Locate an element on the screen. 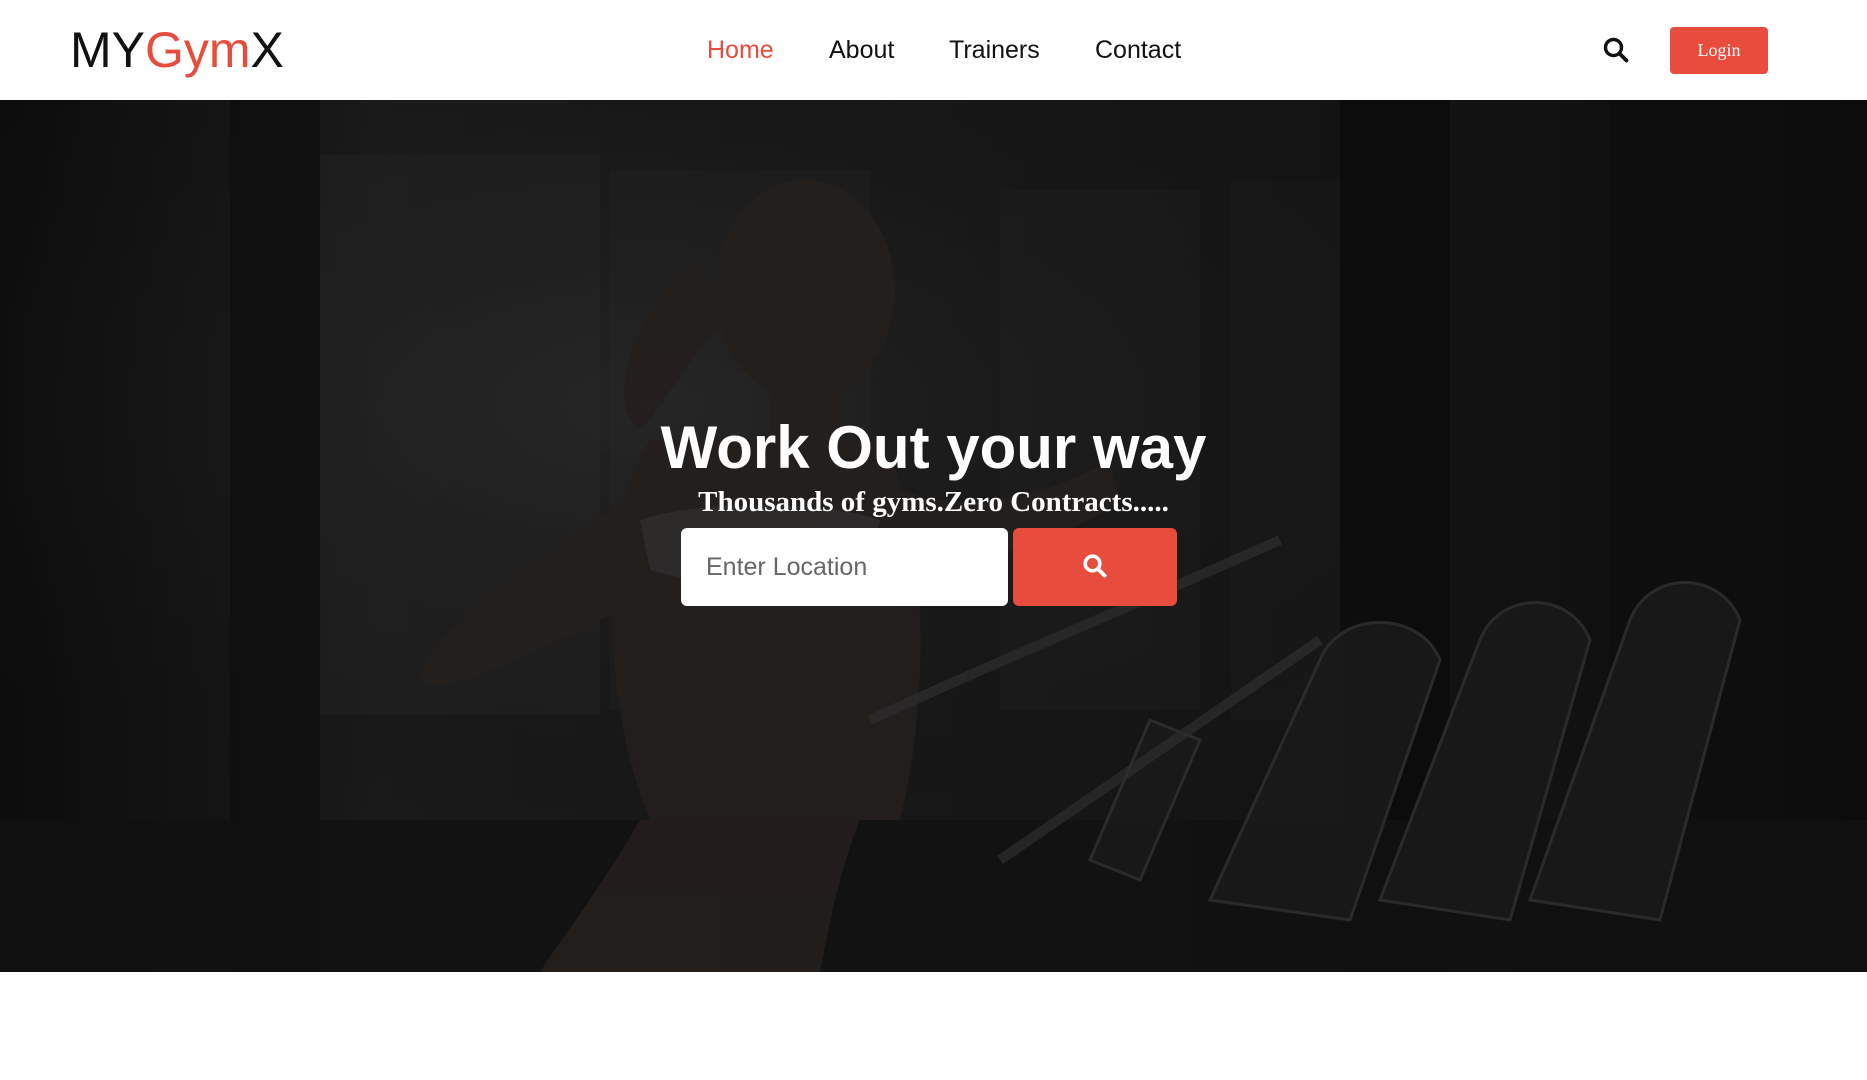  brand-logo: MYGymX is located at coordinates (177, 50).